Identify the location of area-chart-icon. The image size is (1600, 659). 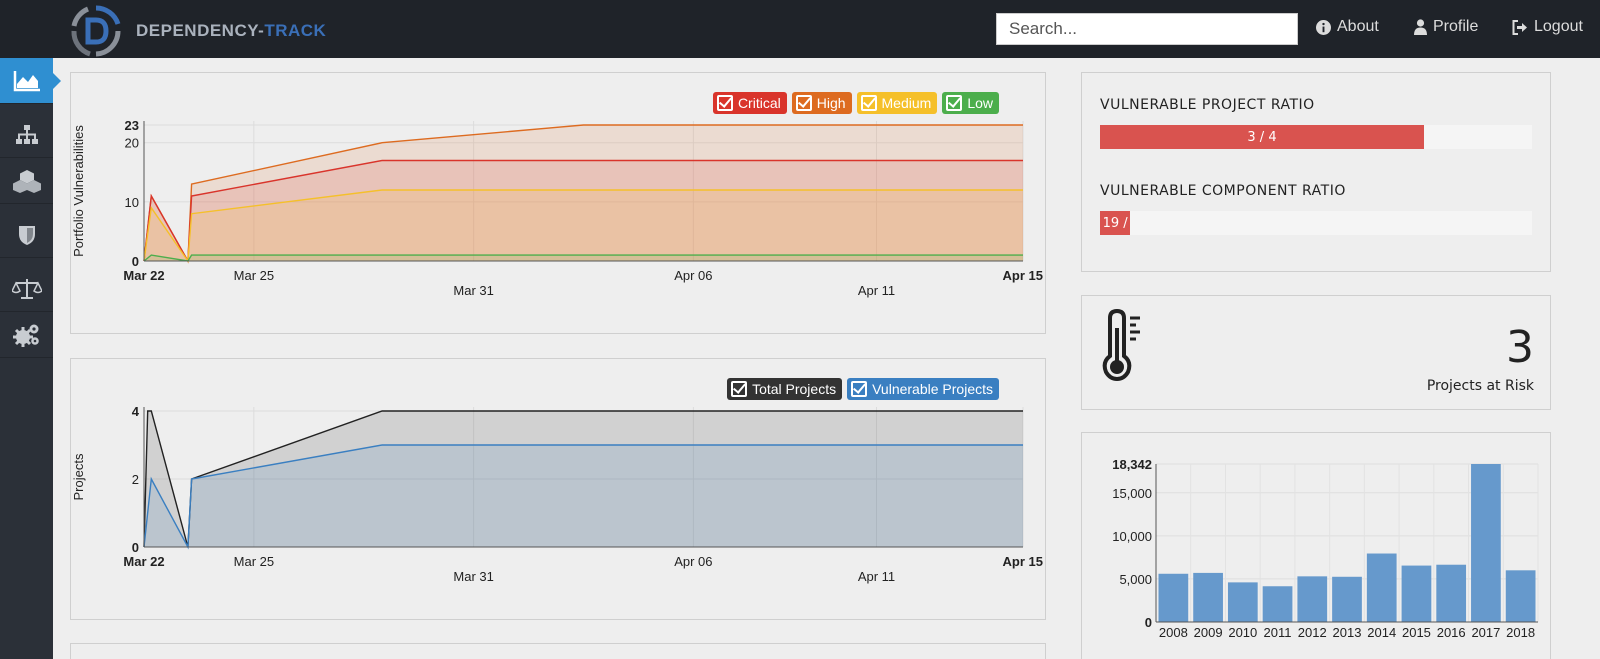
(26, 80).